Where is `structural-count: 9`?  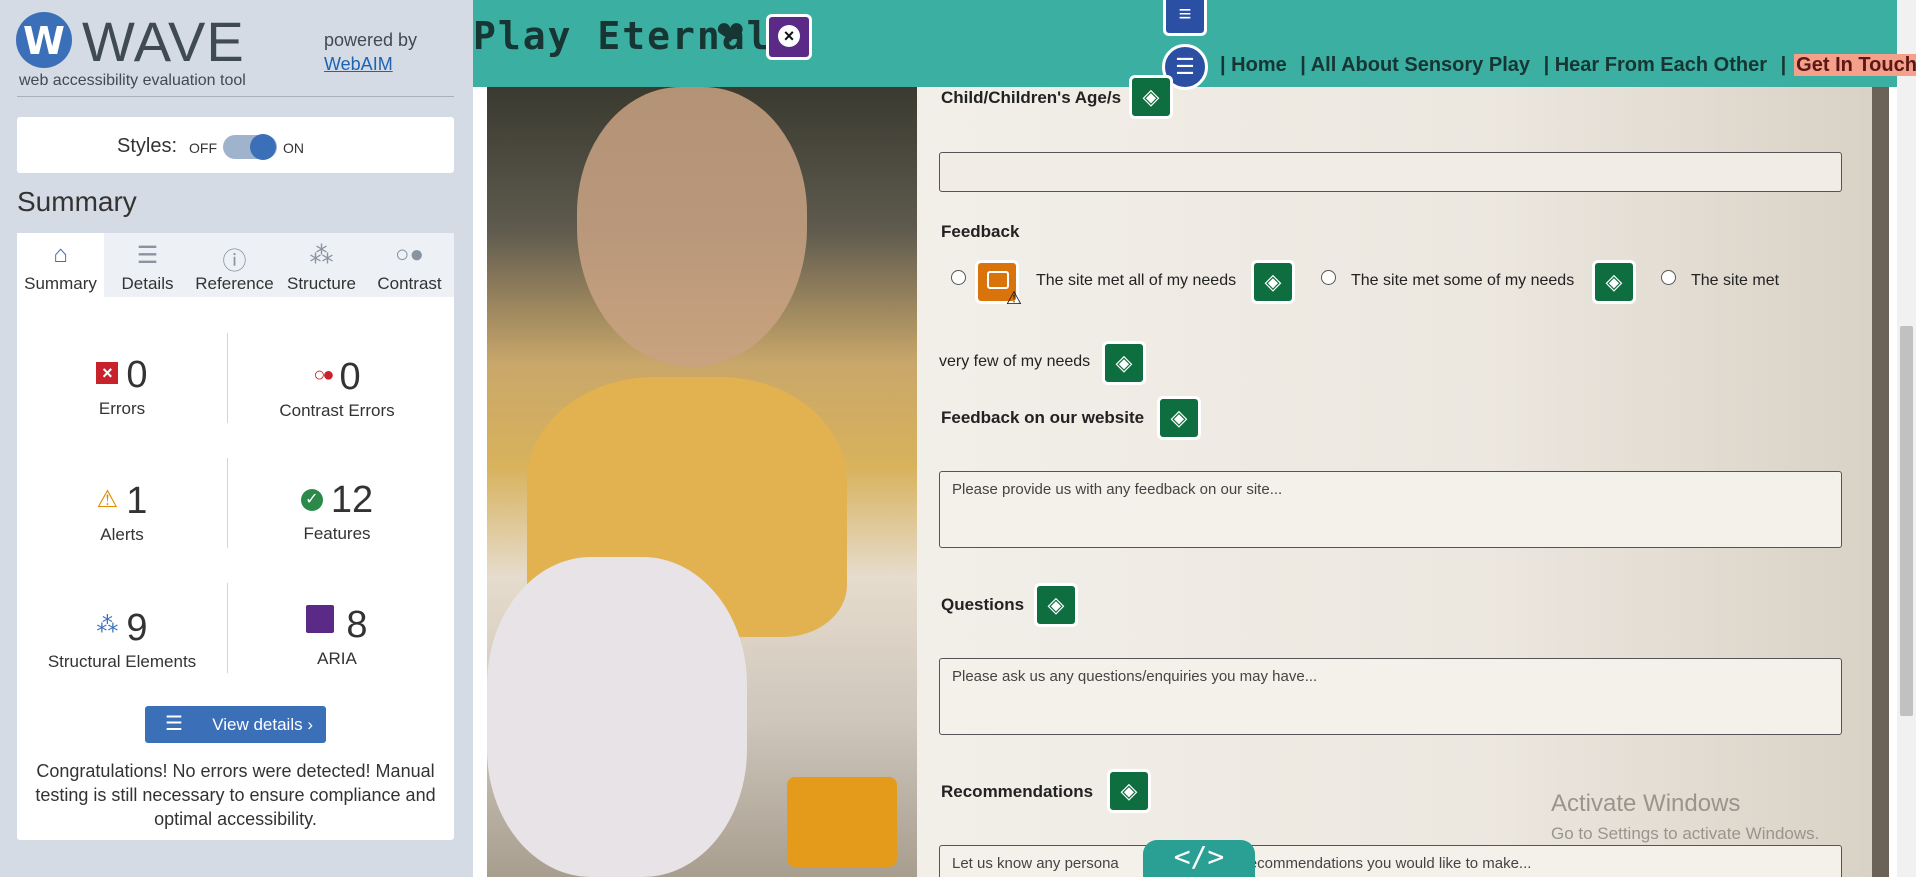 structural-count: 9 is located at coordinates (137, 628).